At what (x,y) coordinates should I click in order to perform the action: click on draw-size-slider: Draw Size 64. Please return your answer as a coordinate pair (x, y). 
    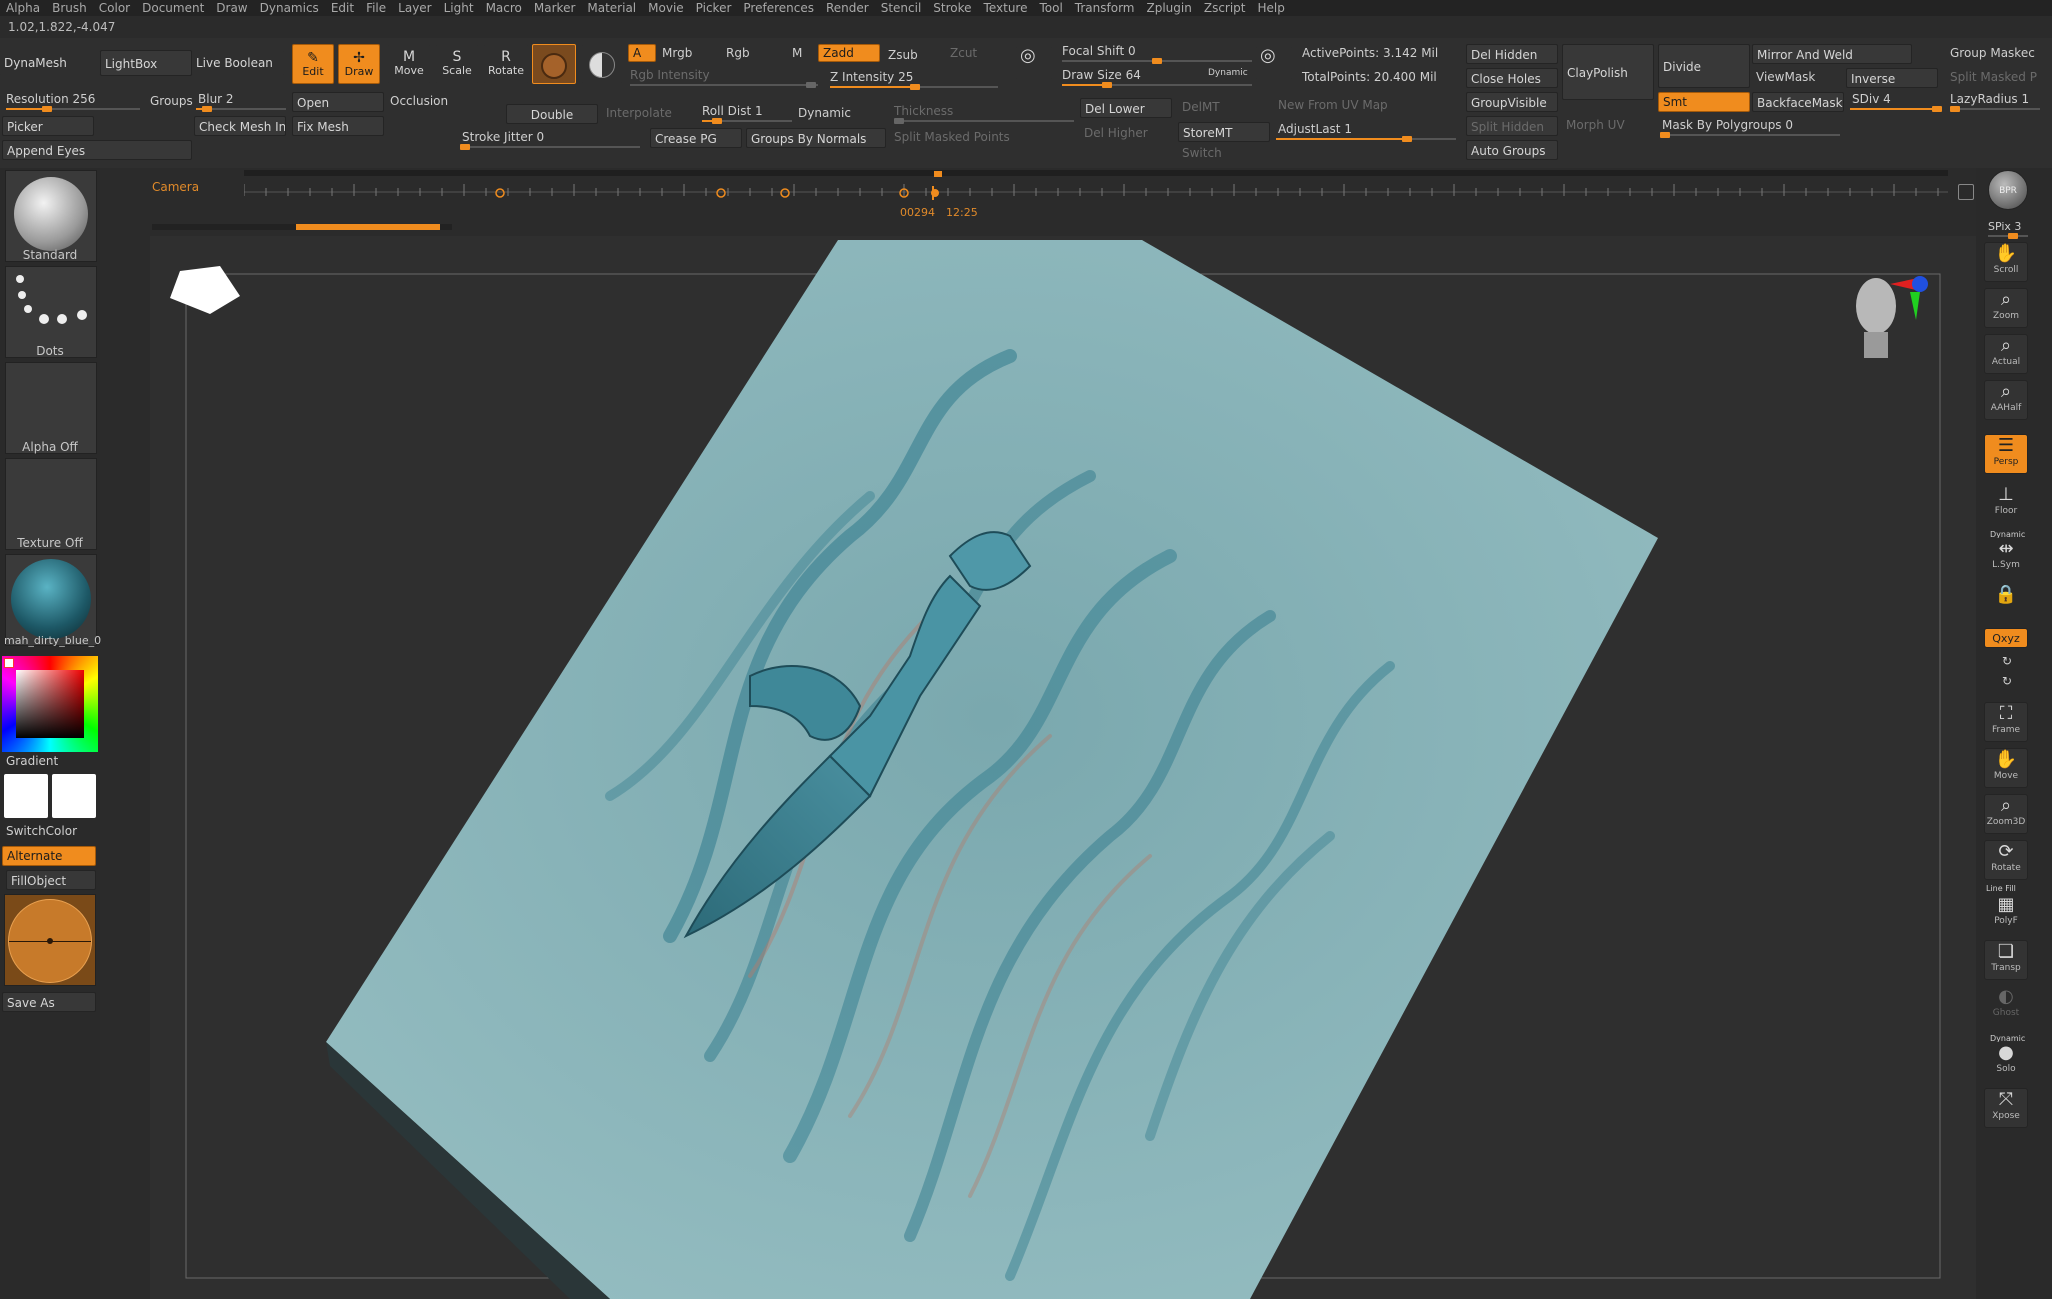
    Looking at the image, I should click on (1101, 75).